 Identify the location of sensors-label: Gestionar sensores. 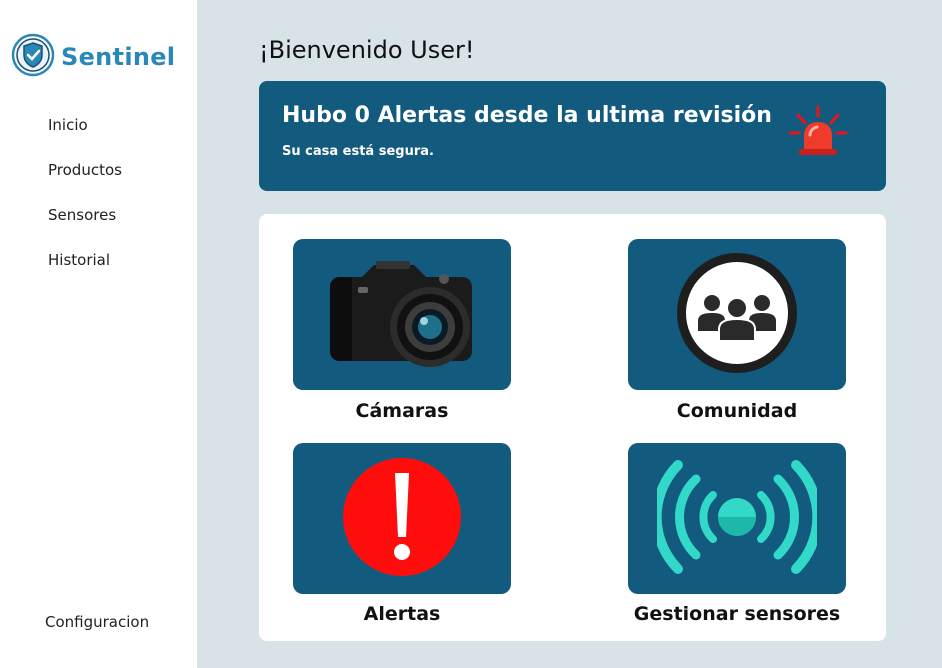
(737, 614).